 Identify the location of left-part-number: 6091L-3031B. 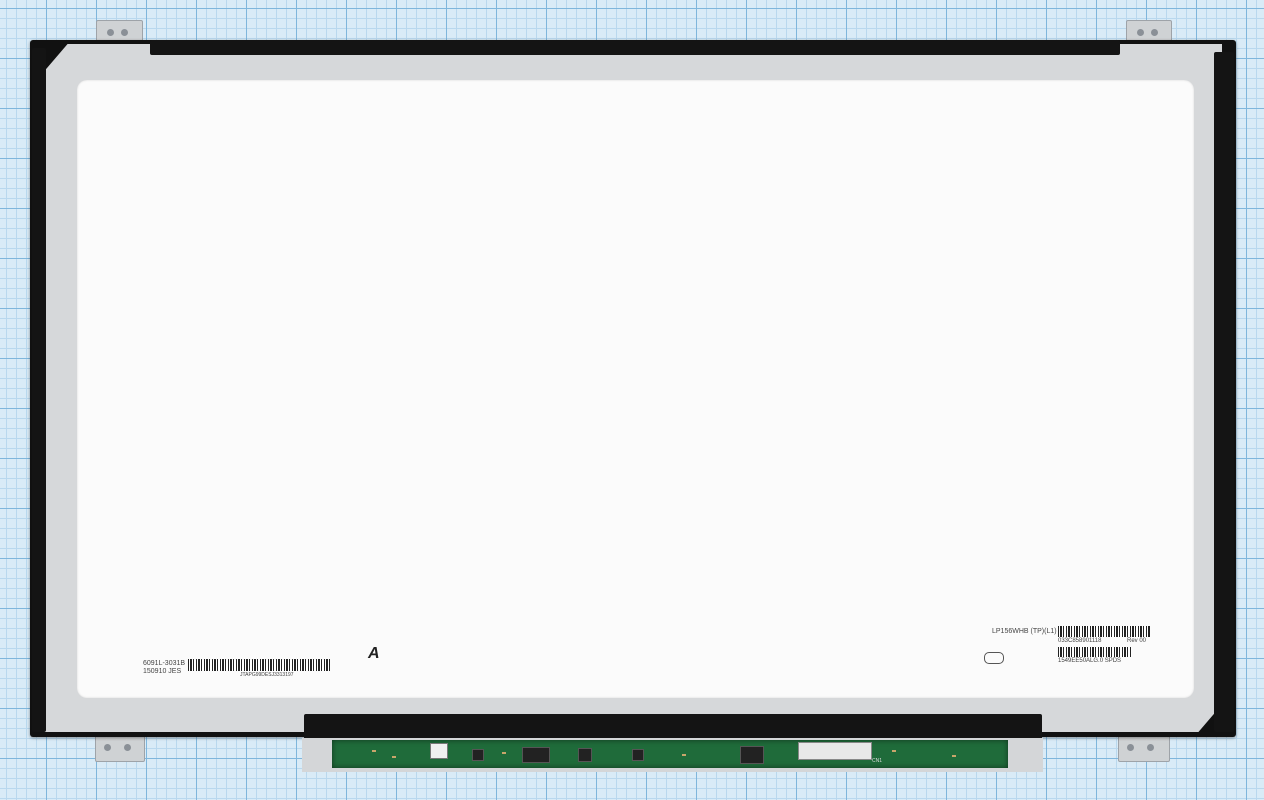
(164, 663).